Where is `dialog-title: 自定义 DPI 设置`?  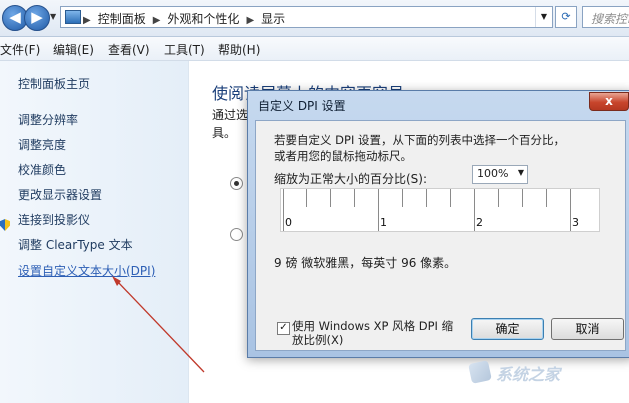
dialog-title: 自定义 DPI 设置 is located at coordinates (302, 106).